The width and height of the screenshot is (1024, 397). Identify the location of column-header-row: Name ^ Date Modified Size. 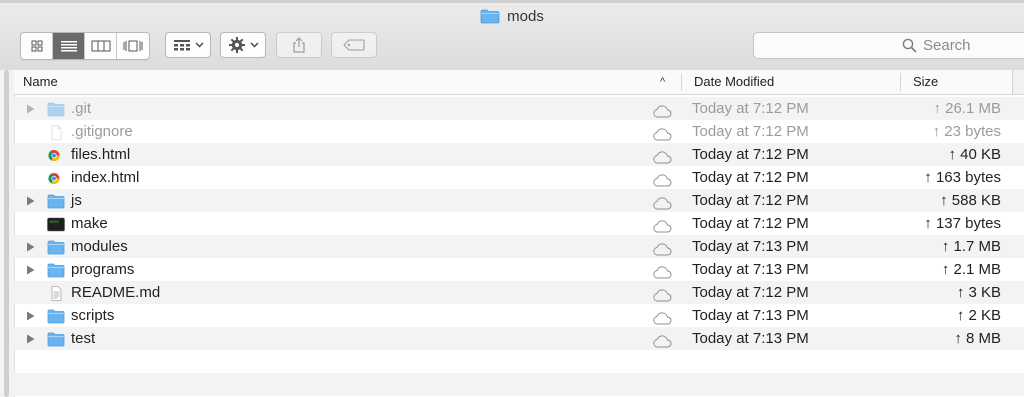
(519, 82).